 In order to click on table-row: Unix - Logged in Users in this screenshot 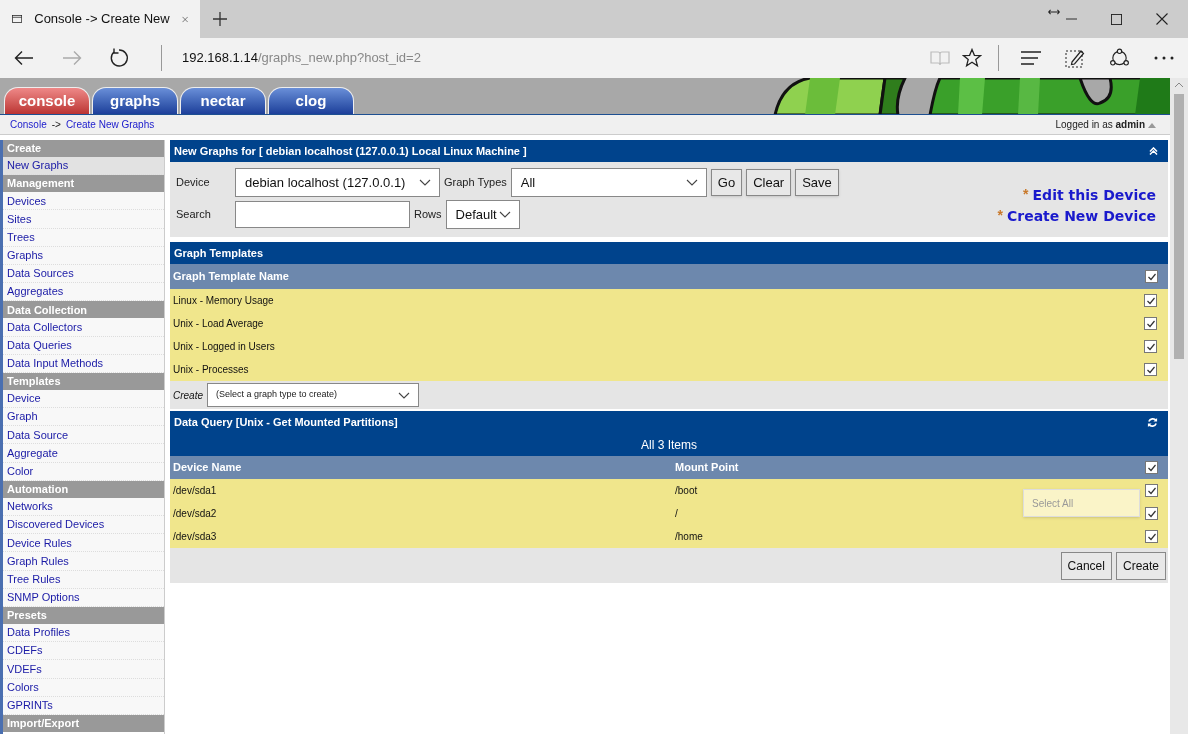, I will do `click(669, 346)`.